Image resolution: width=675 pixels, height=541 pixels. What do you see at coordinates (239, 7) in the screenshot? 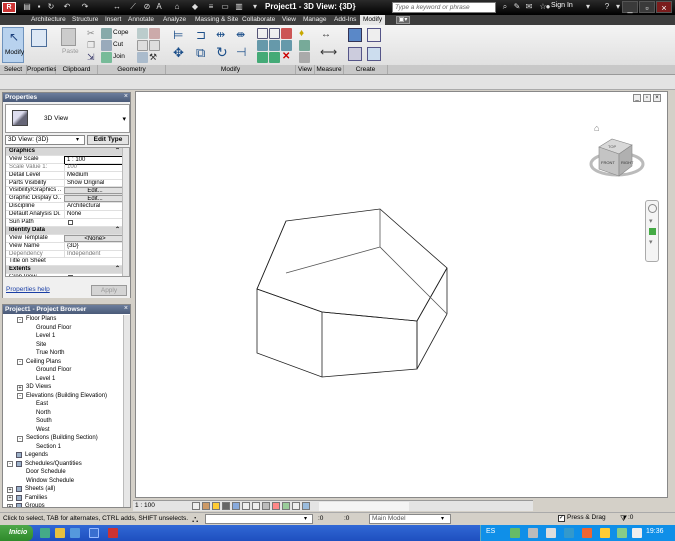
I see `switch-windows-icon: ▥` at bounding box center [239, 7].